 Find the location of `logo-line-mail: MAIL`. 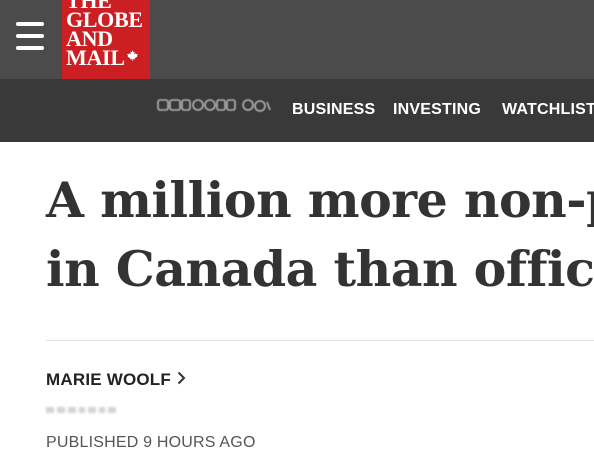

logo-line-mail: MAIL is located at coordinates (95, 57).